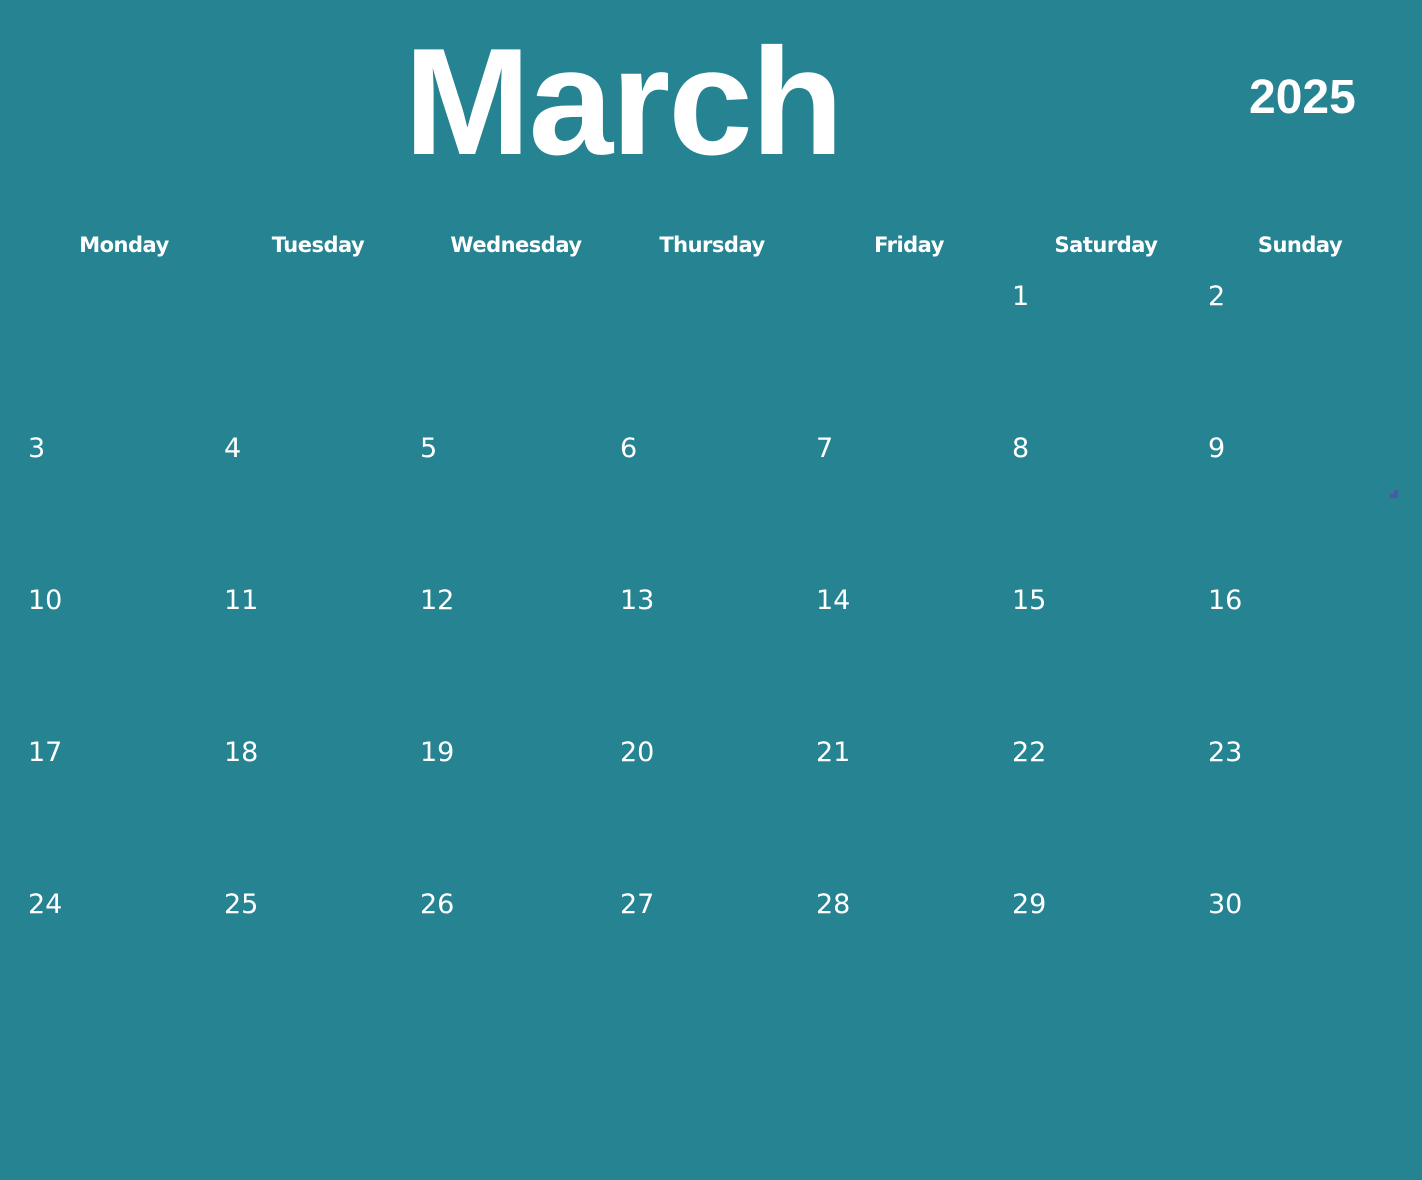  What do you see at coordinates (1216, 449) in the screenshot?
I see `day-cell: 9` at bounding box center [1216, 449].